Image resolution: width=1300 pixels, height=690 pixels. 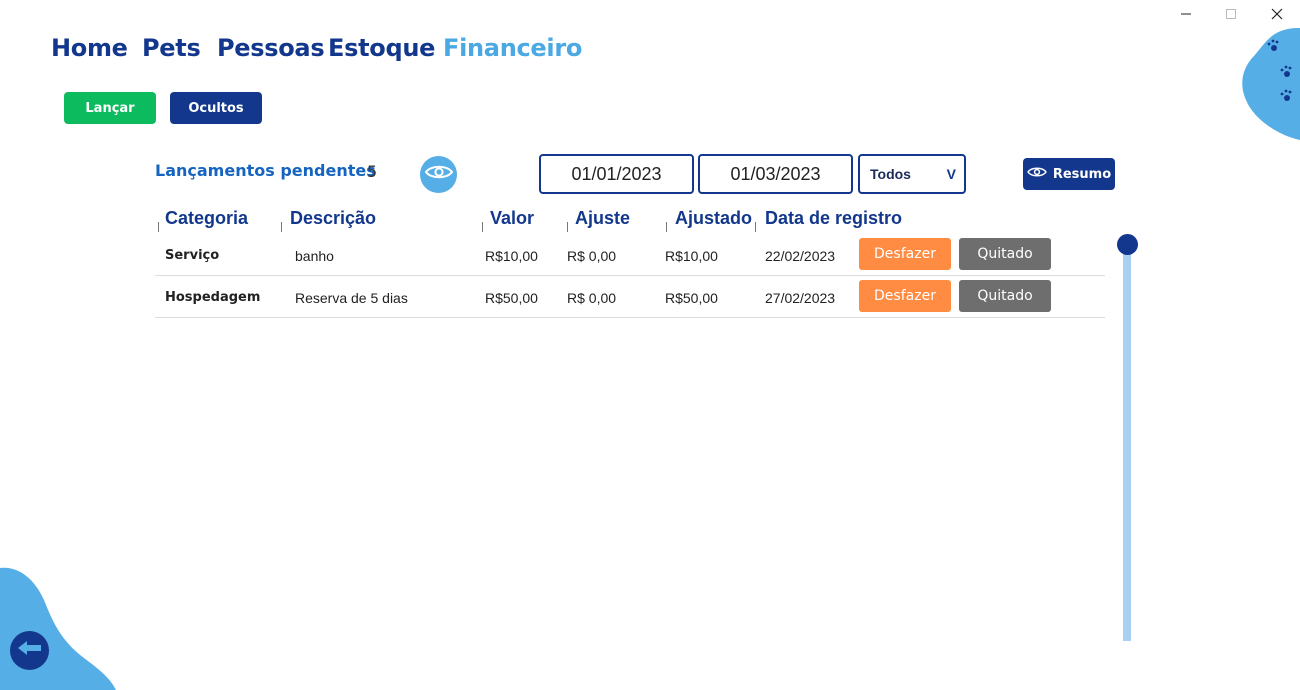 I want to click on cell-descricao: banho, so click(x=314, y=256).